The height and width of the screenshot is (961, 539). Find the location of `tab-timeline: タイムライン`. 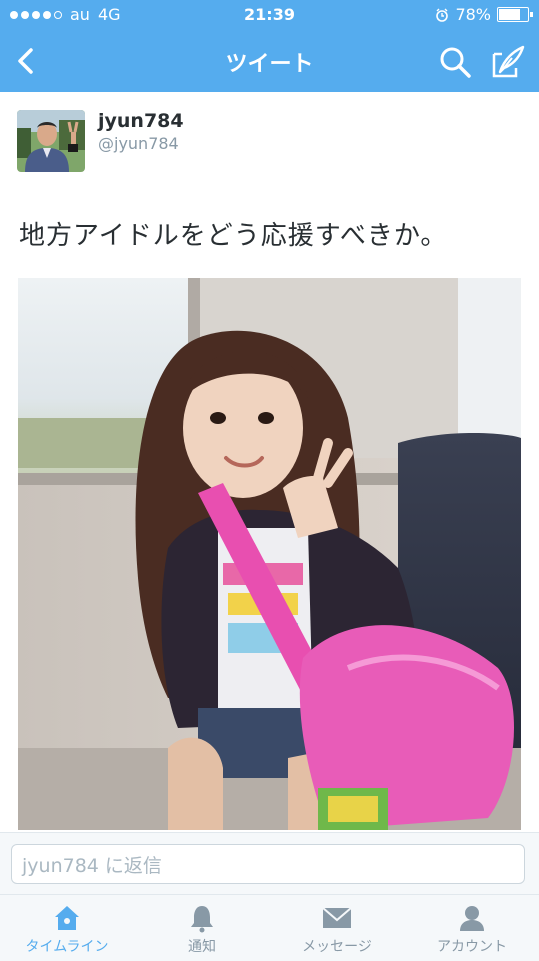

tab-timeline: タイムライン is located at coordinates (67, 928).